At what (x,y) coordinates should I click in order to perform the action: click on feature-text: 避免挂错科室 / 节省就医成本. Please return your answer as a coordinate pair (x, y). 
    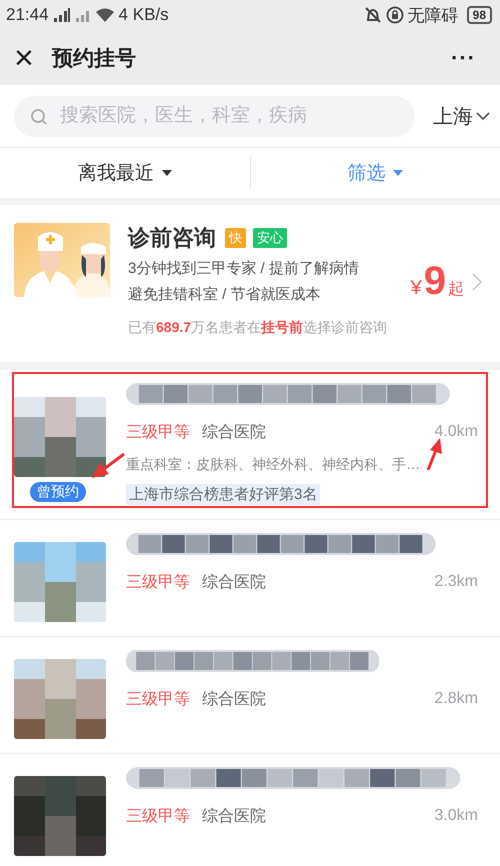
    Looking at the image, I should click on (225, 294).